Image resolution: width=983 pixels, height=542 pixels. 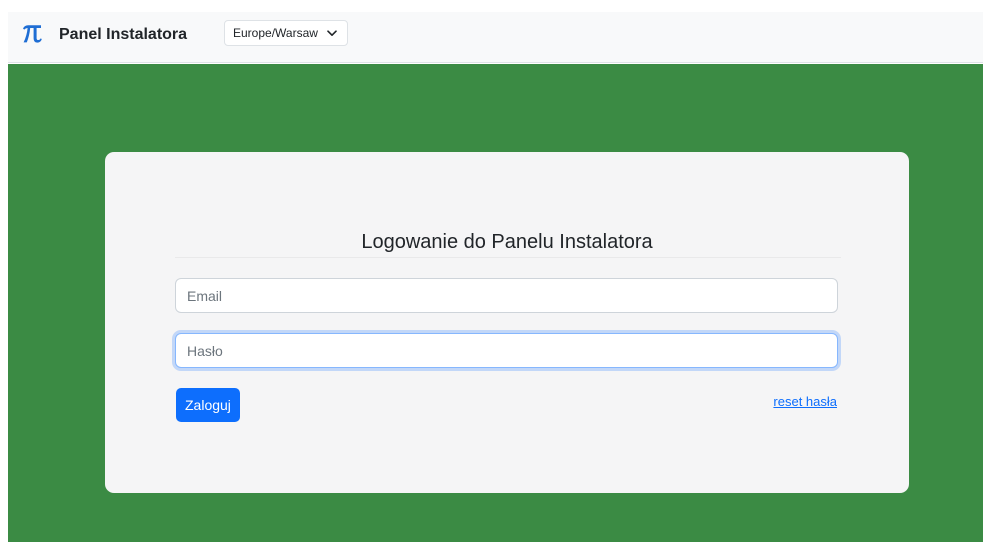 What do you see at coordinates (332, 33) in the screenshot?
I see `chevron-down-icon` at bounding box center [332, 33].